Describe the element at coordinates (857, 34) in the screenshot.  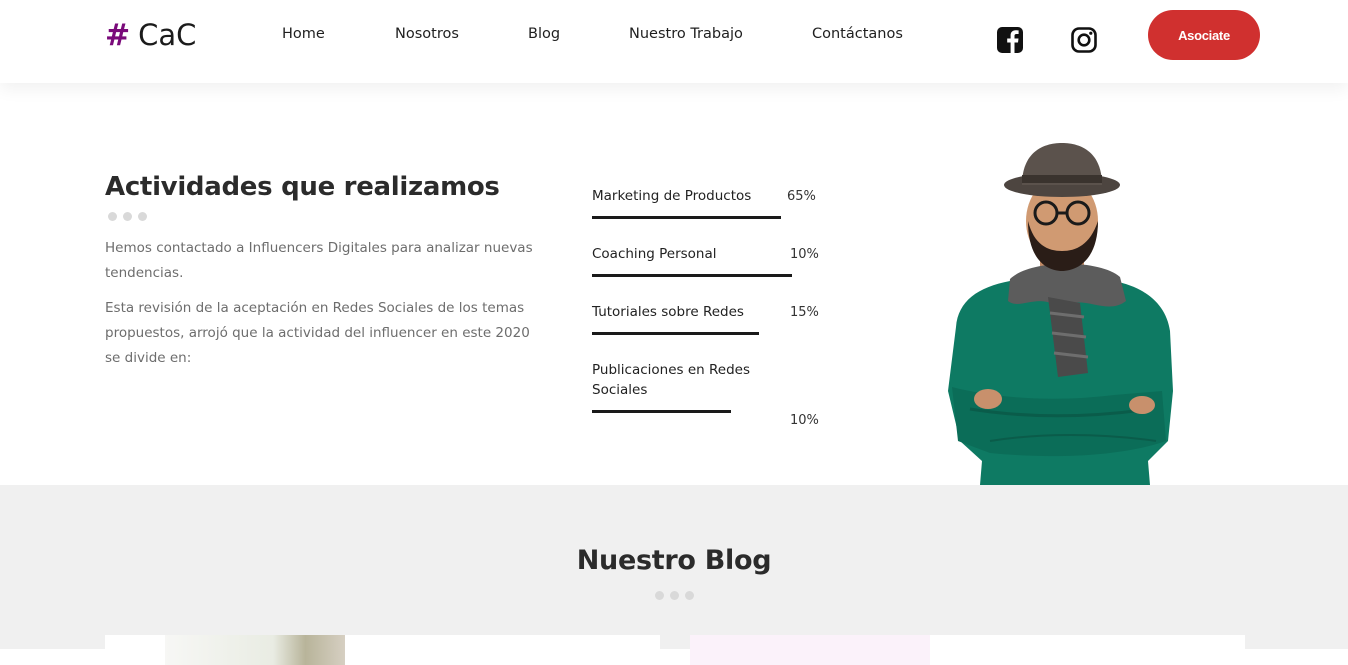
I see `nav-link-contactanos: Contáctanos` at that location.